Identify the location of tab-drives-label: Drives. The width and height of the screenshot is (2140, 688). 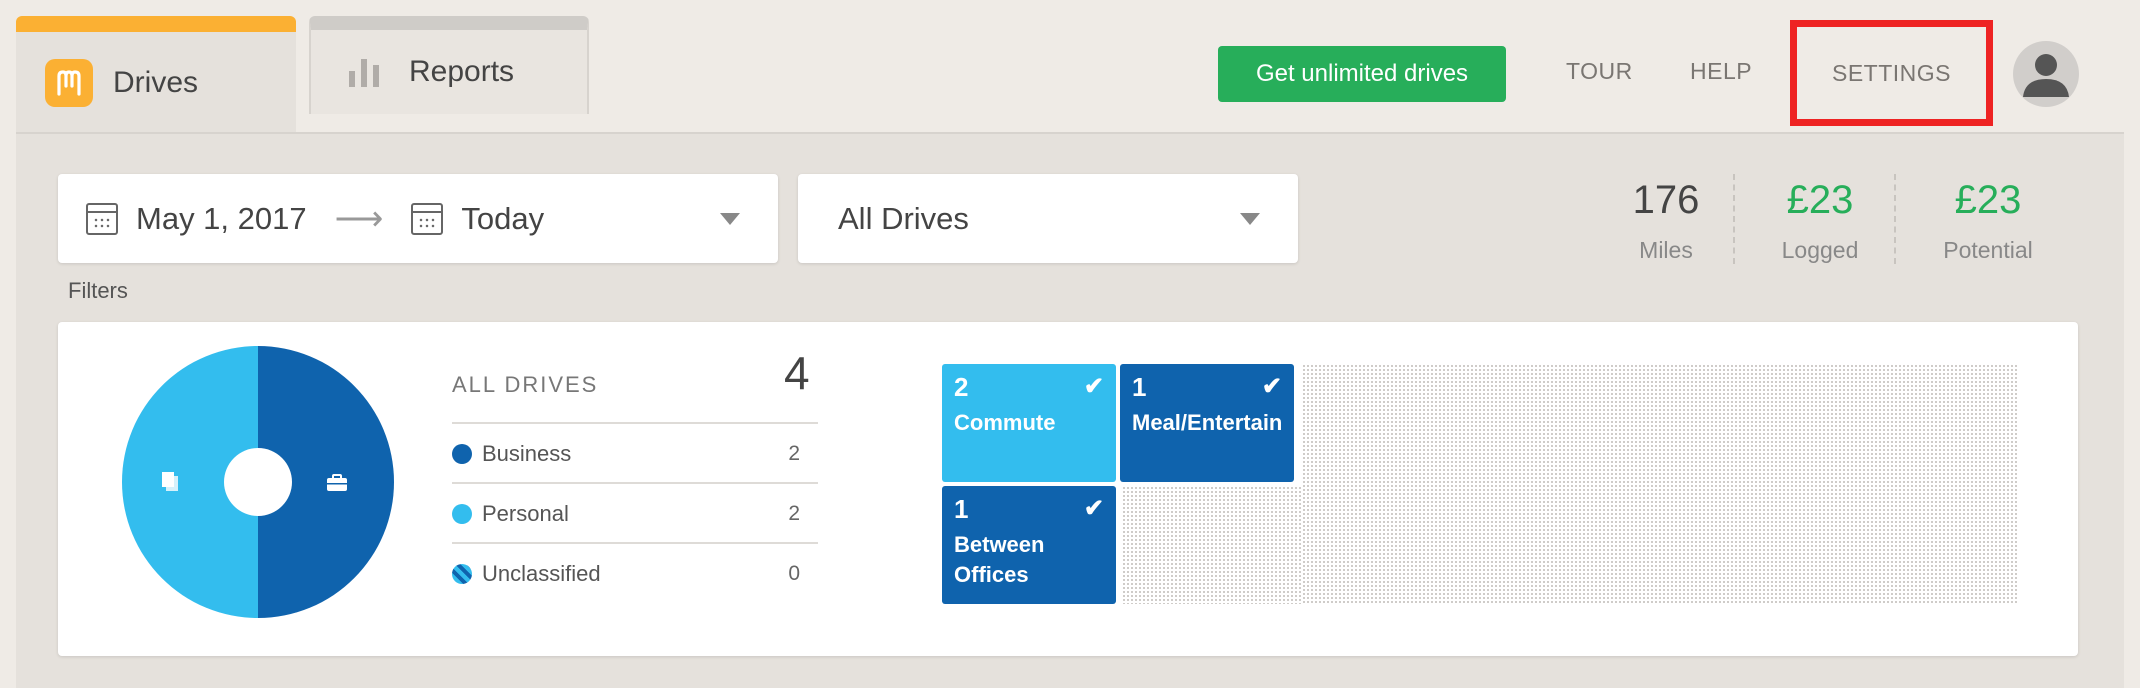
(156, 82).